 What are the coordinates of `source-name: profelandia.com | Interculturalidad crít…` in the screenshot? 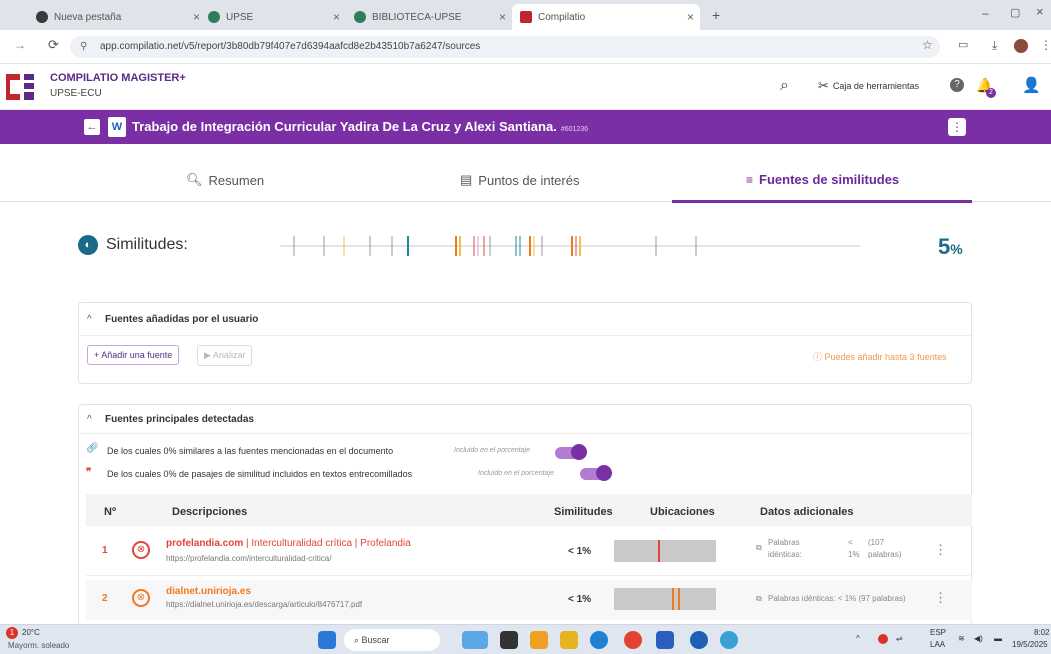 It's located at (288, 543).